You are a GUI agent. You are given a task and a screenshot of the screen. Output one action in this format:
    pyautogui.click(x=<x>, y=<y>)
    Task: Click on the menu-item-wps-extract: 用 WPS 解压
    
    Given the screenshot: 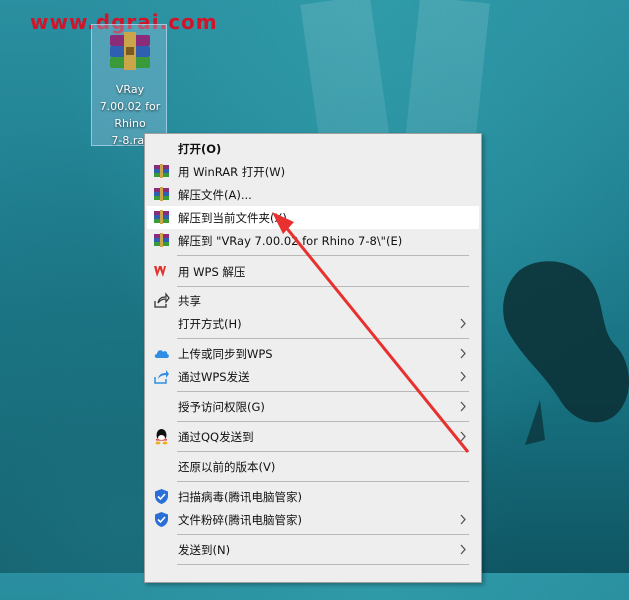 What is the action you would take?
    pyautogui.click(x=313, y=271)
    